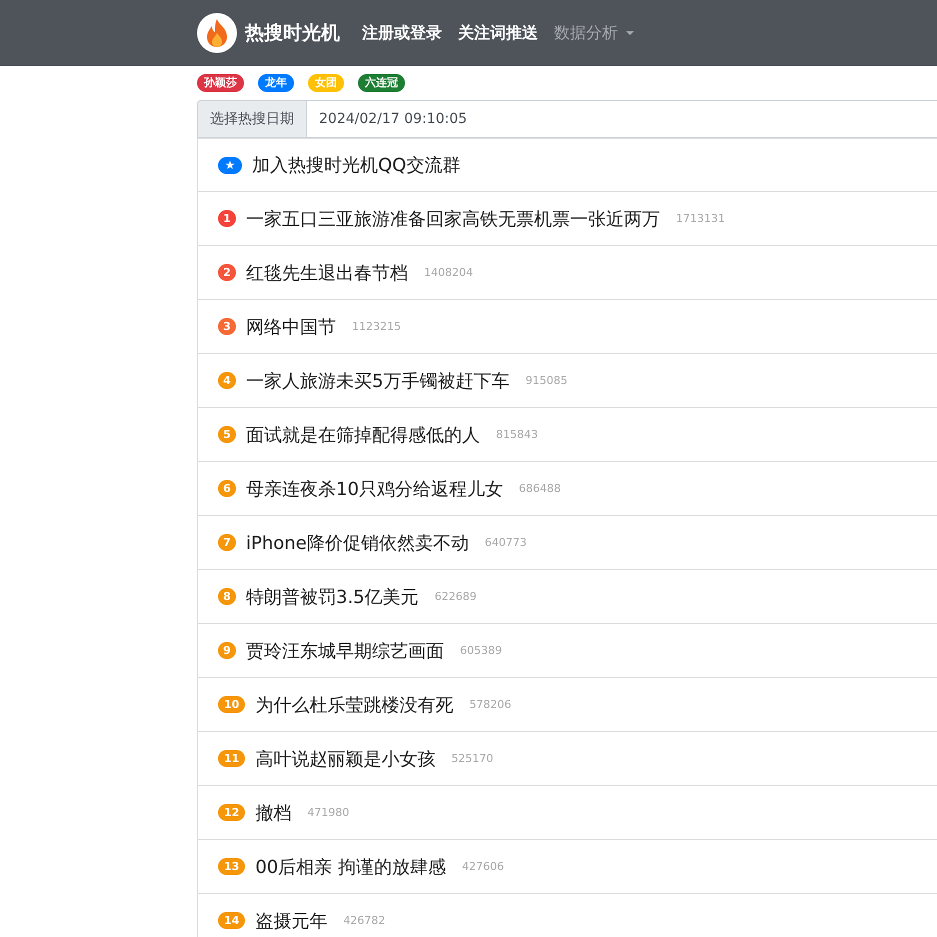  I want to click on topic-title: 特朗普被罚3.5亿美元, so click(332, 597).